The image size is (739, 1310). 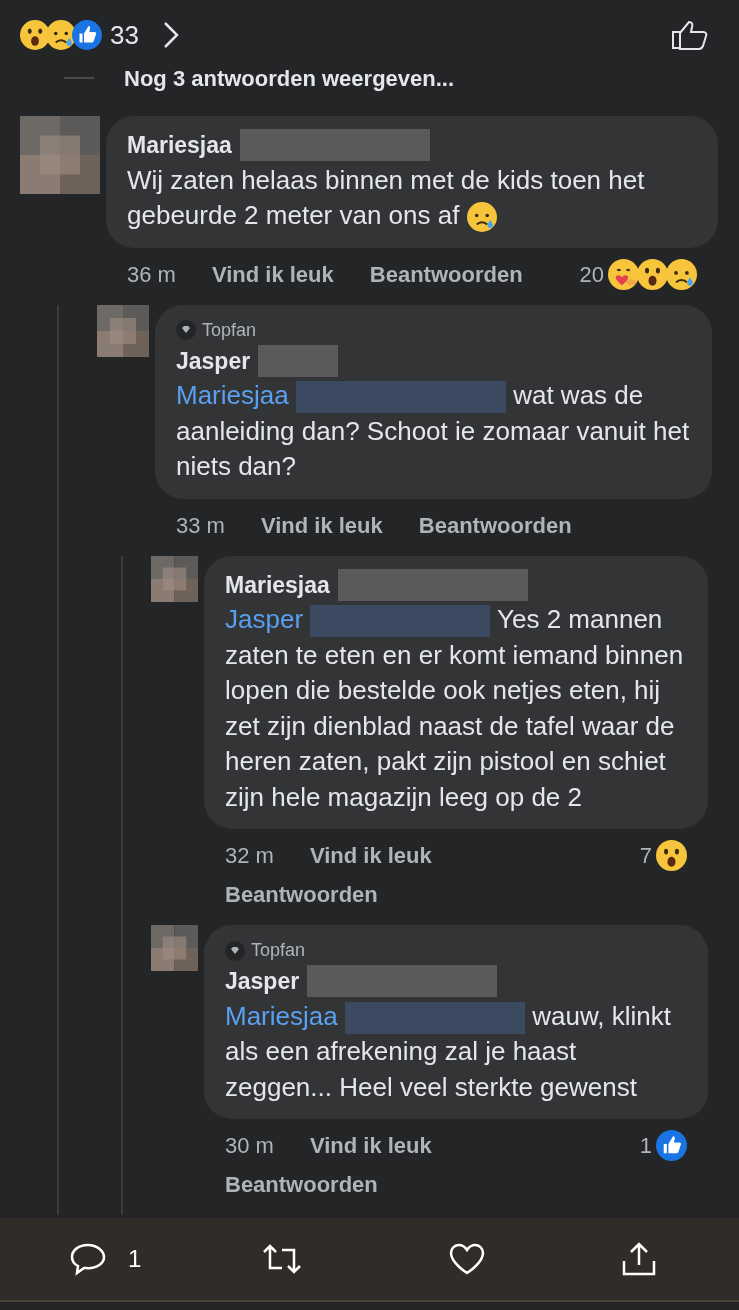 I want to click on share-icon, so click(x=639, y=1259).